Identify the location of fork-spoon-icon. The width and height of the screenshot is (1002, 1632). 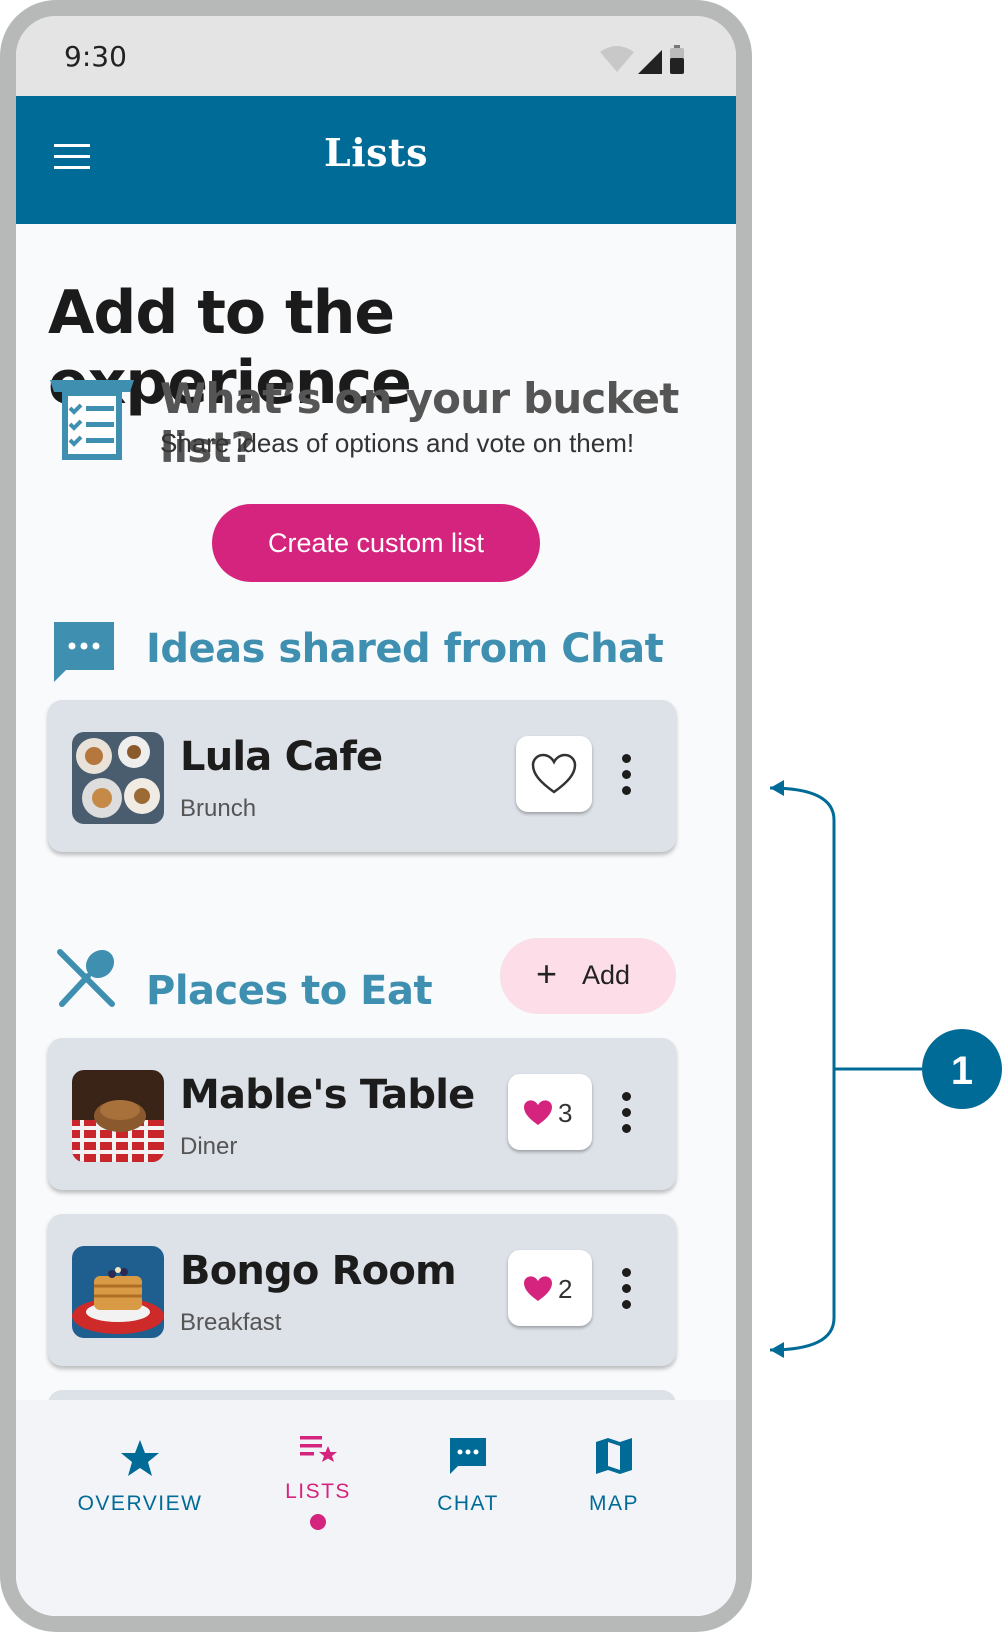
(86, 978).